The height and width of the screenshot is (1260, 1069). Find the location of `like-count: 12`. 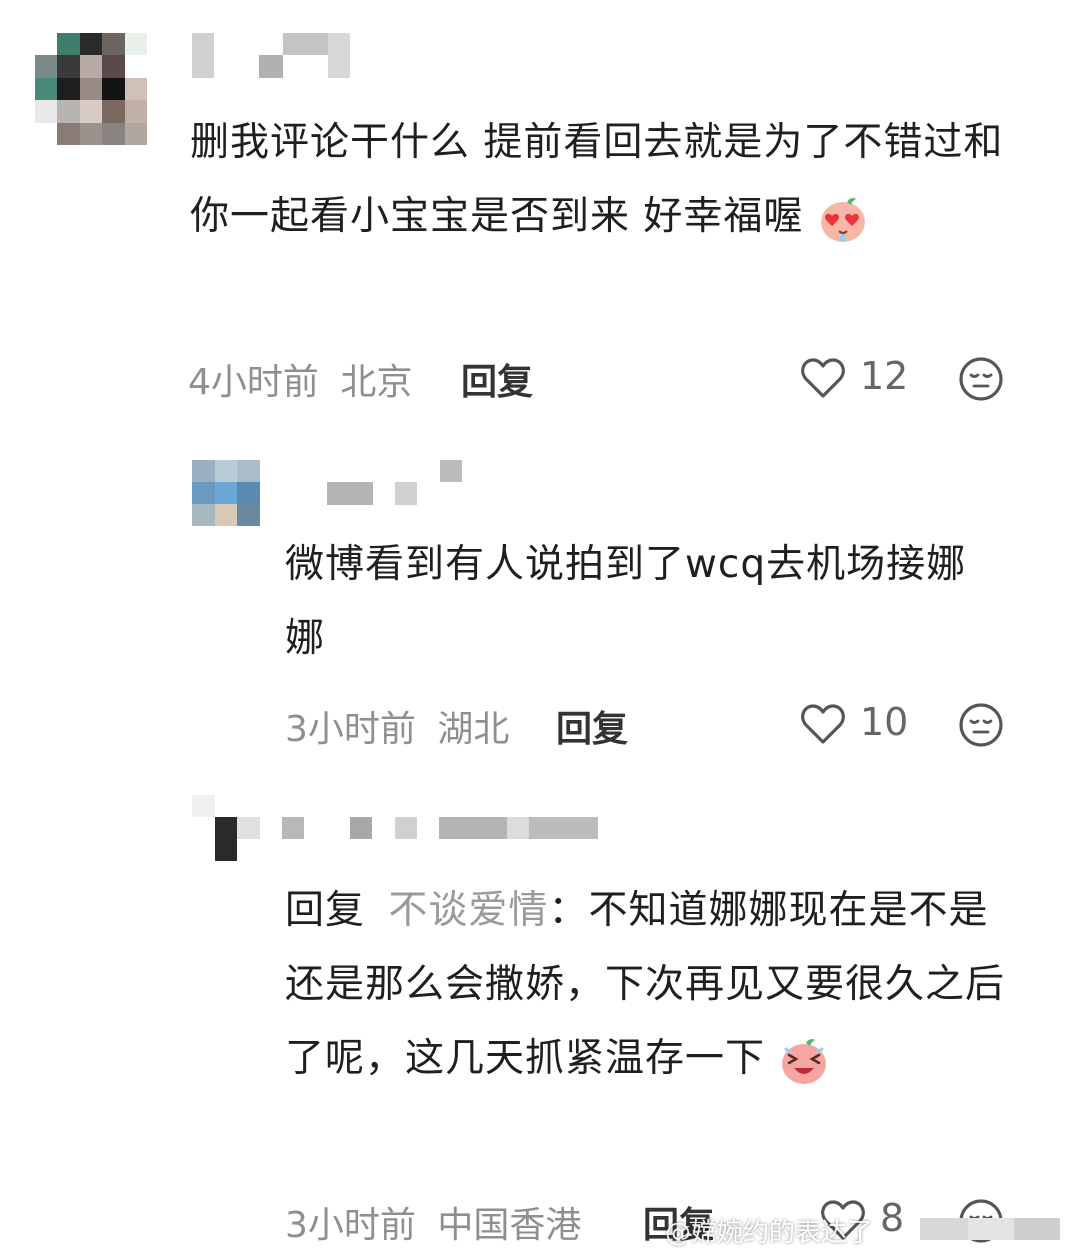

like-count: 12 is located at coordinates (884, 376).